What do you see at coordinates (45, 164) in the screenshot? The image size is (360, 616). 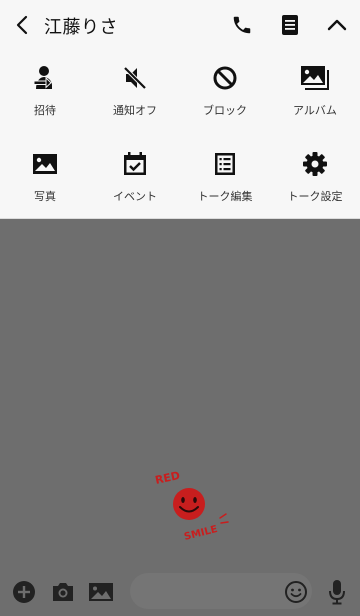 I see `photo-icon` at bounding box center [45, 164].